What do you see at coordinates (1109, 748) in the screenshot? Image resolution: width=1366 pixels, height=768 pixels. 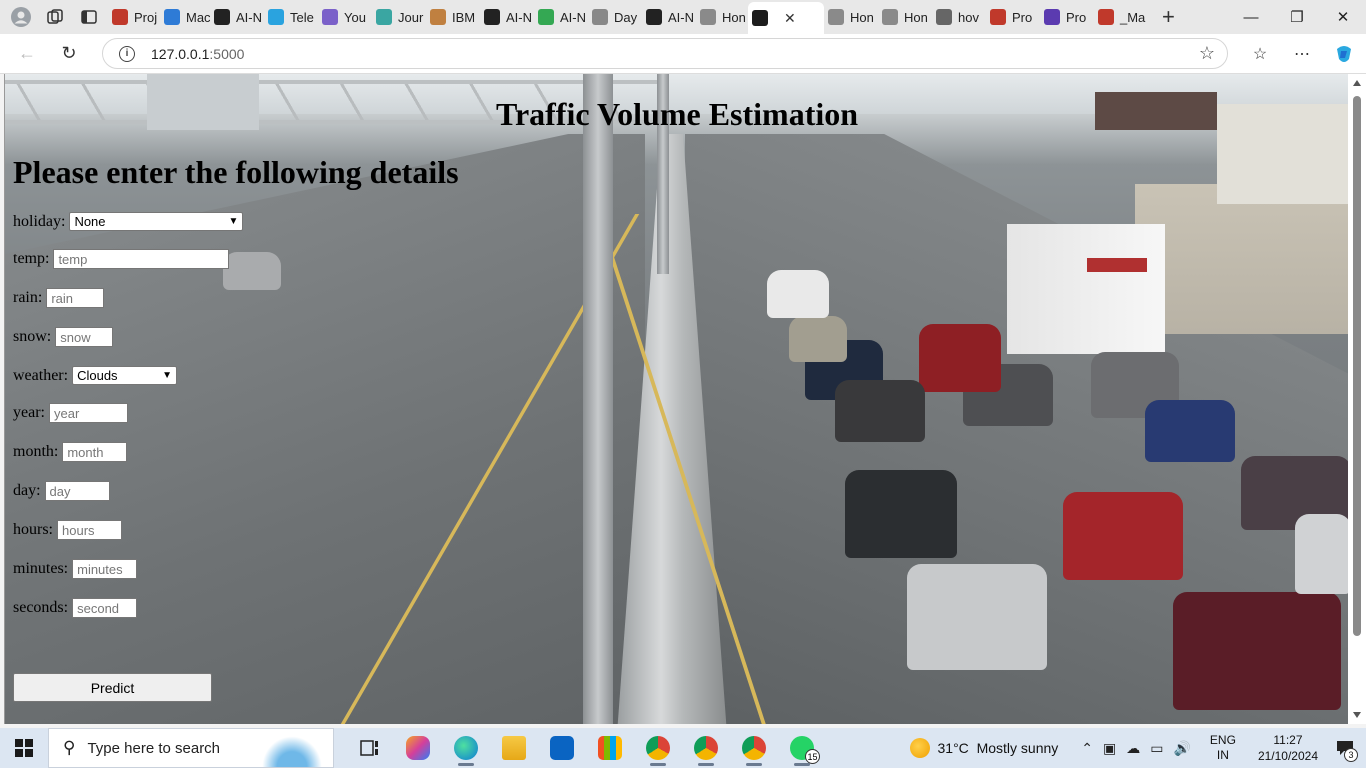 I see `network-status-icon: ▣` at bounding box center [1109, 748].